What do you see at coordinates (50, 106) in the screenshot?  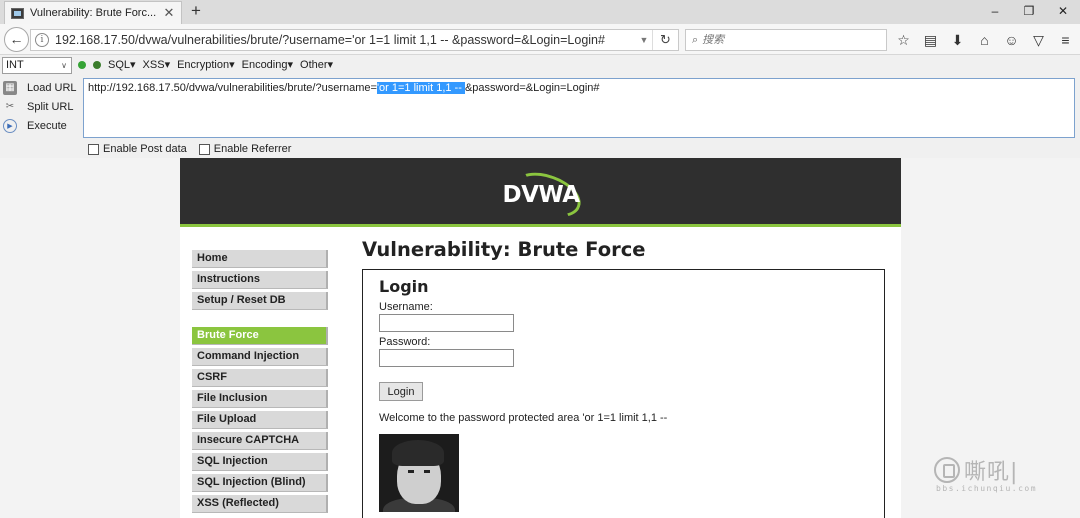 I see `split-url-label: Split URL` at bounding box center [50, 106].